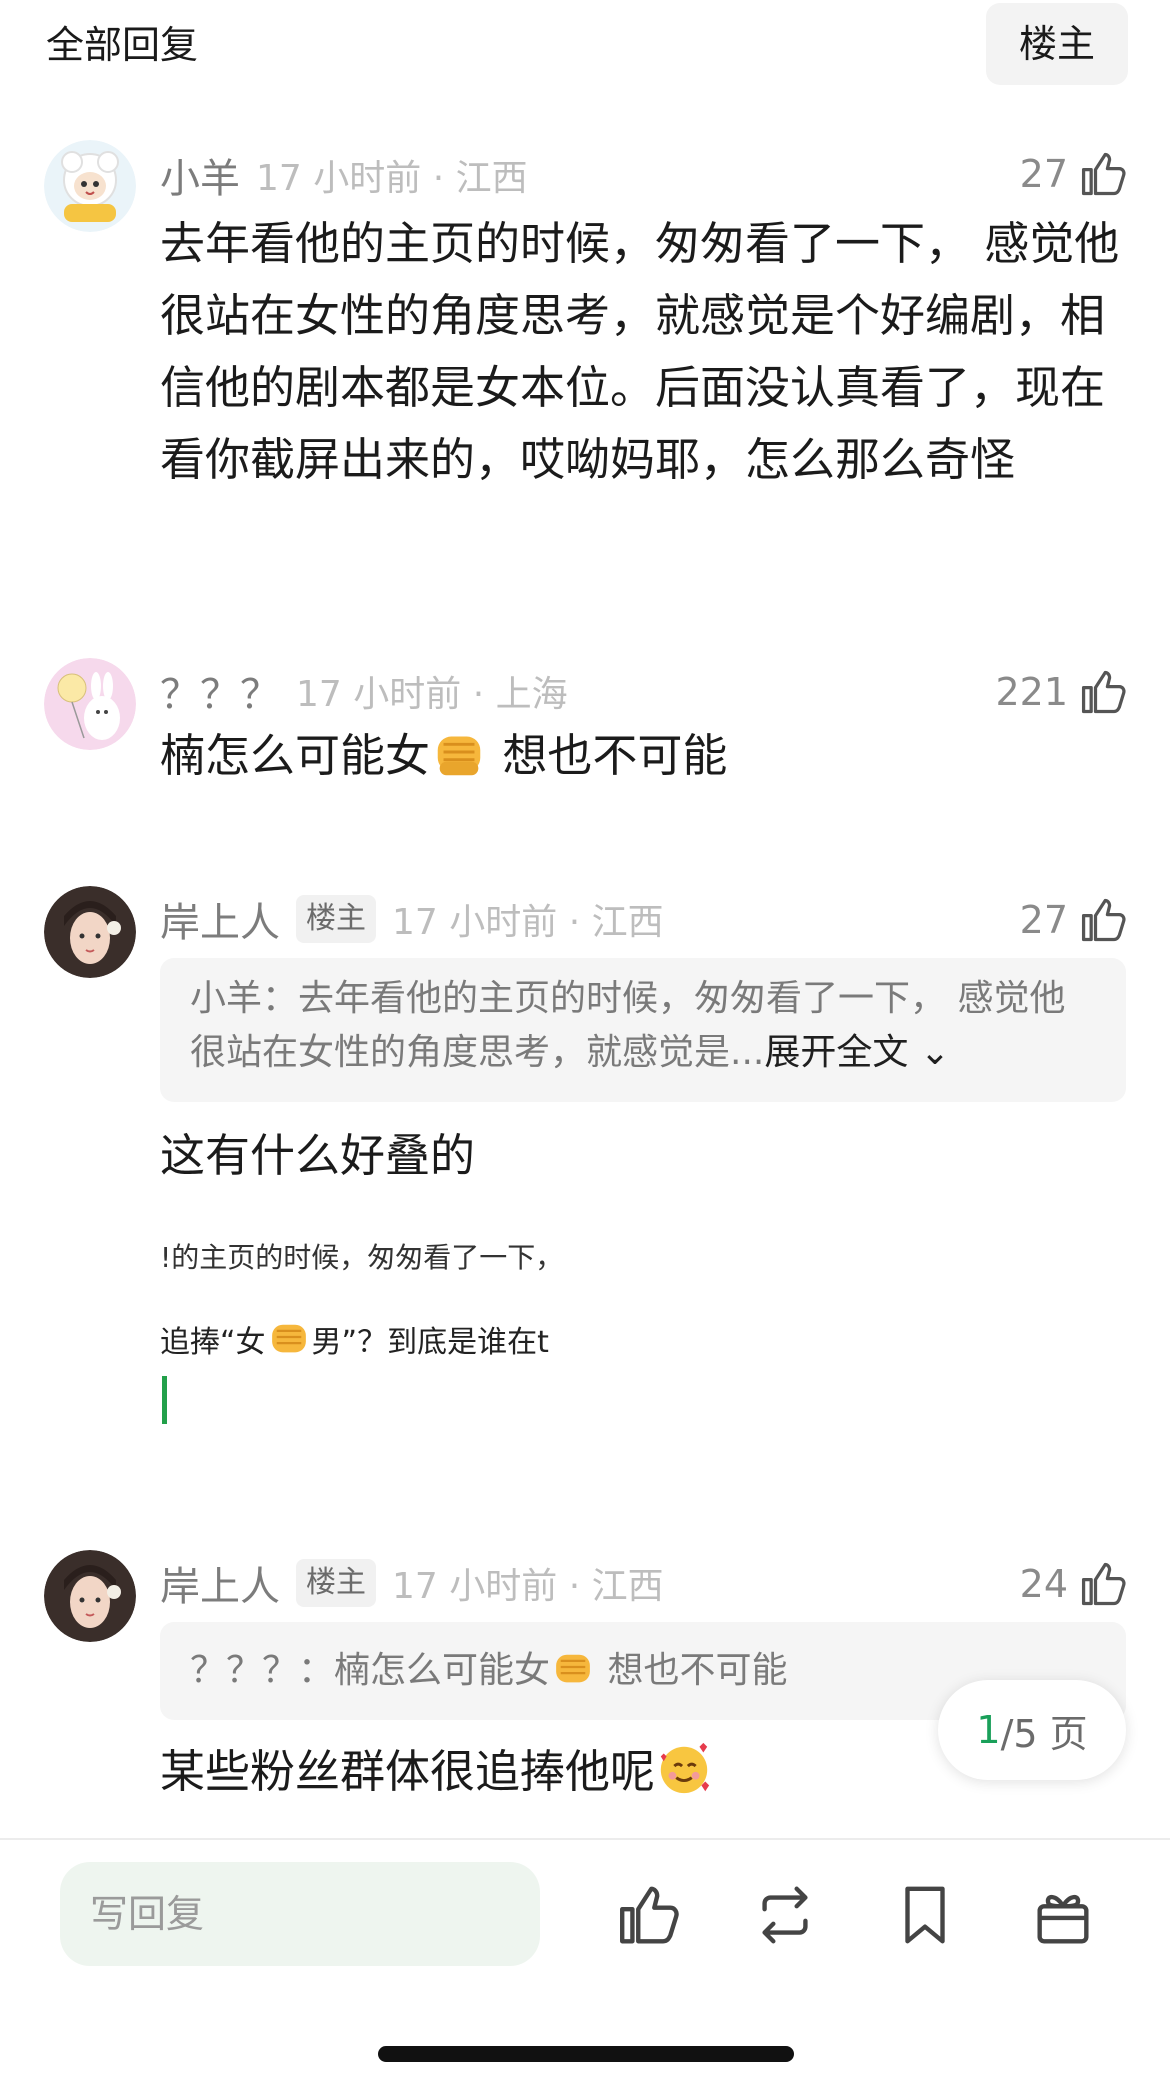  What do you see at coordinates (1031, 692) in the screenshot?
I see `like-count: 221` at bounding box center [1031, 692].